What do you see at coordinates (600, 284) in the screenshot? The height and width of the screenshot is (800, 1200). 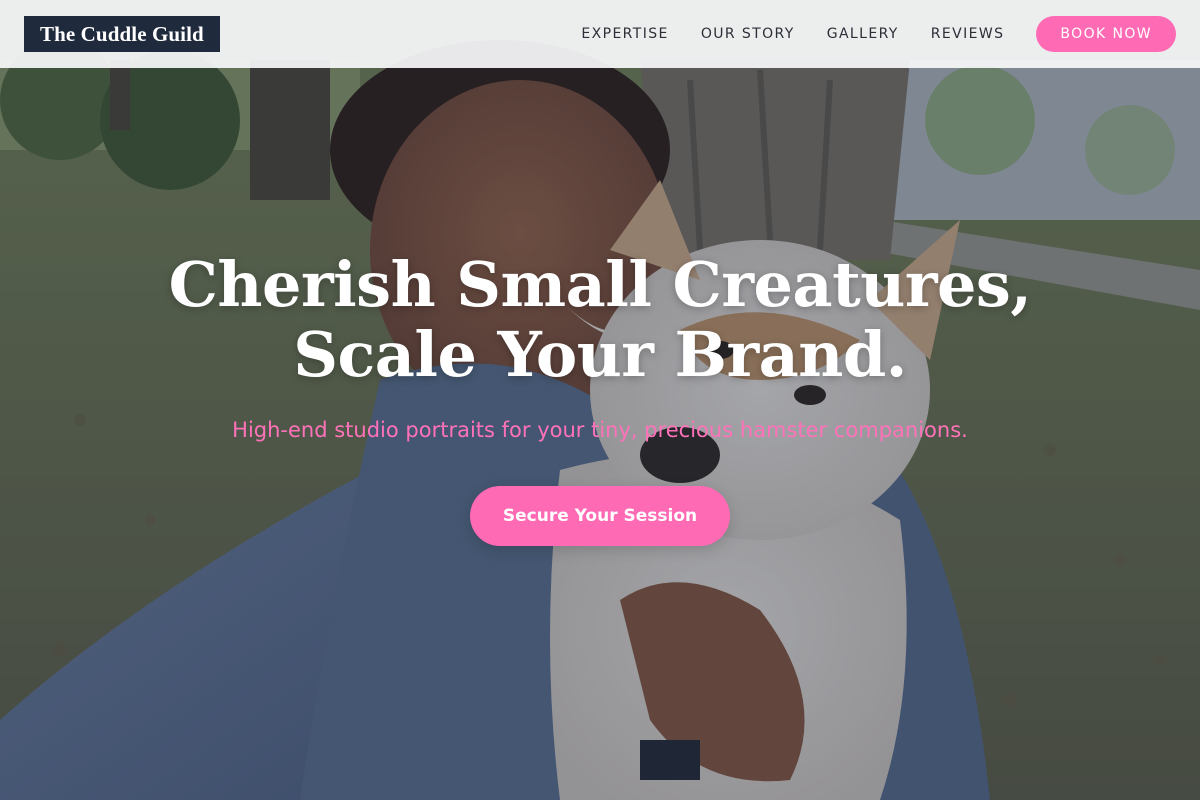 I see `hero-title-line-1: Cherish Small Creatures,` at bounding box center [600, 284].